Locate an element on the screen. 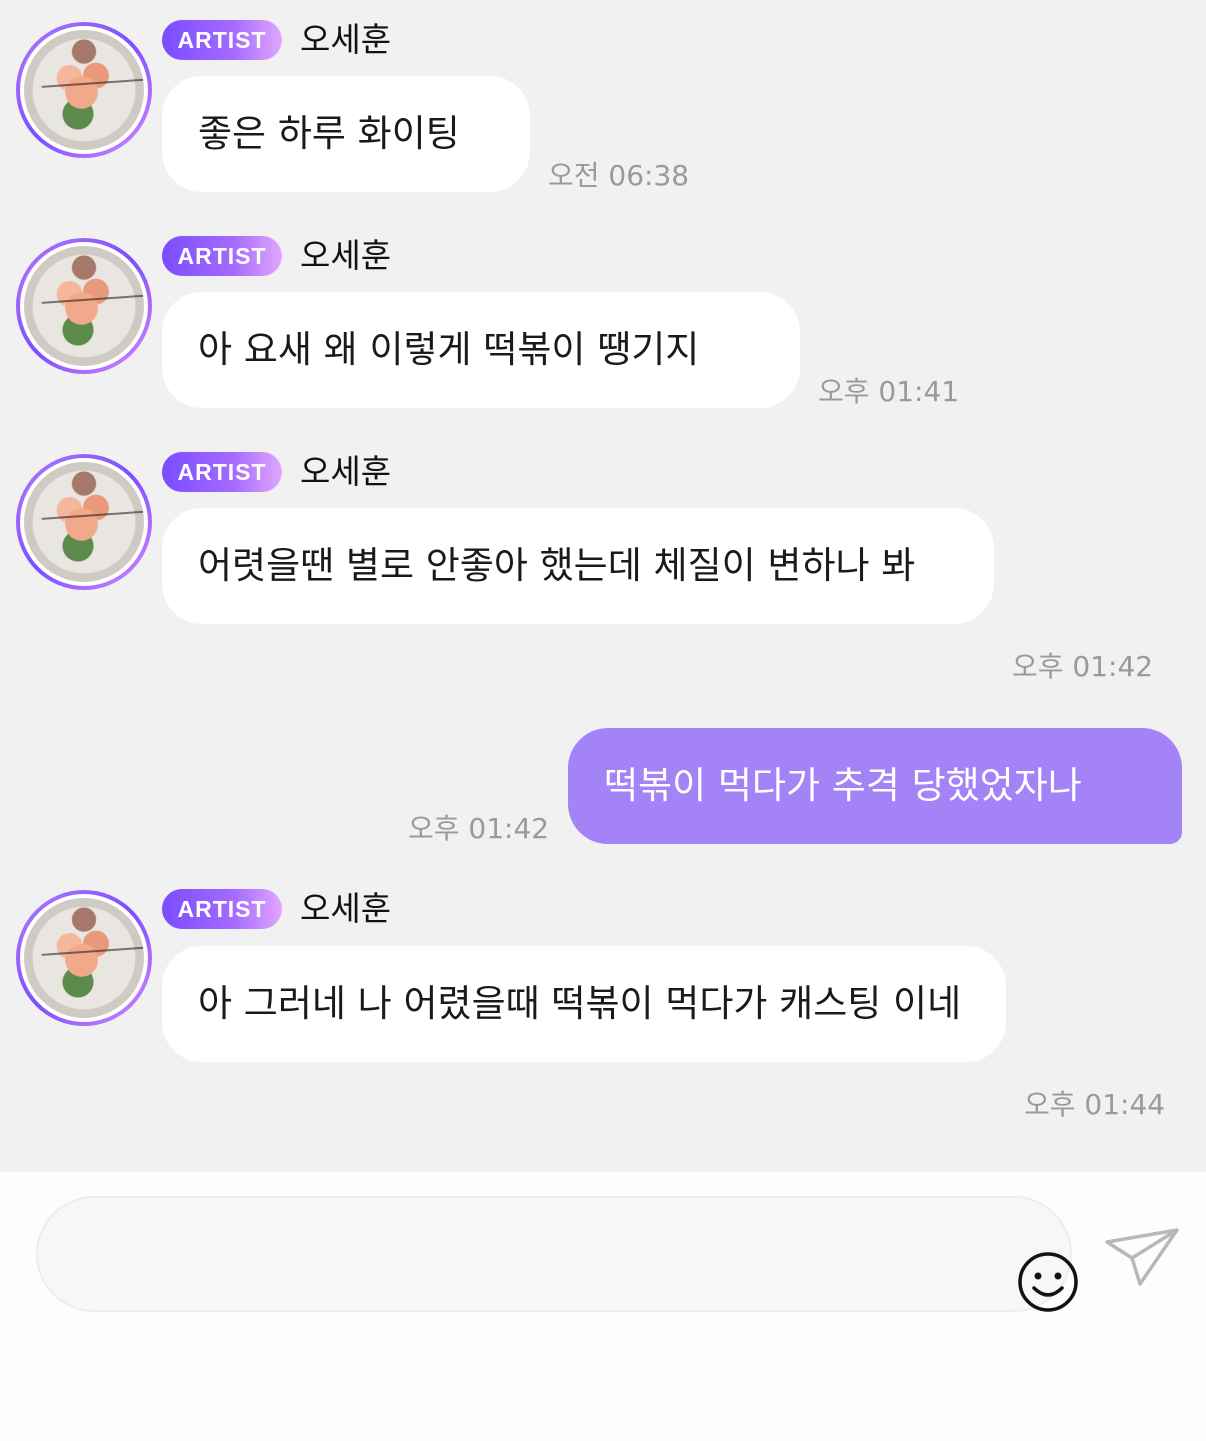 This screenshot has height=1441, width=1206. message-time: 오후 01:41 is located at coordinates (889, 391).